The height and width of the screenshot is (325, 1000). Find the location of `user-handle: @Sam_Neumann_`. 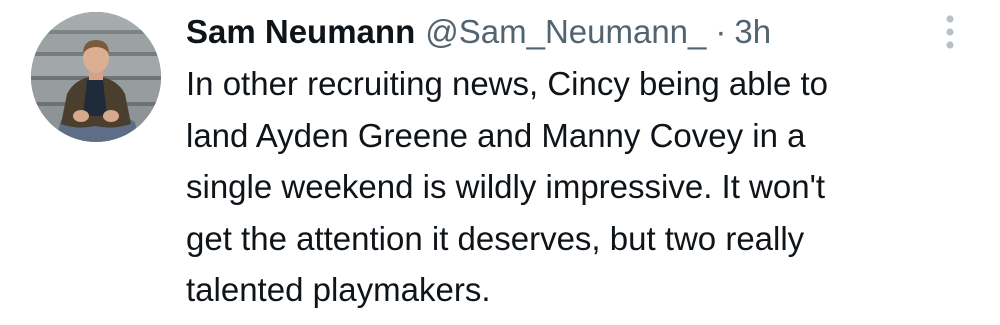

user-handle: @Sam_Neumann_ is located at coordinates (565, 32).